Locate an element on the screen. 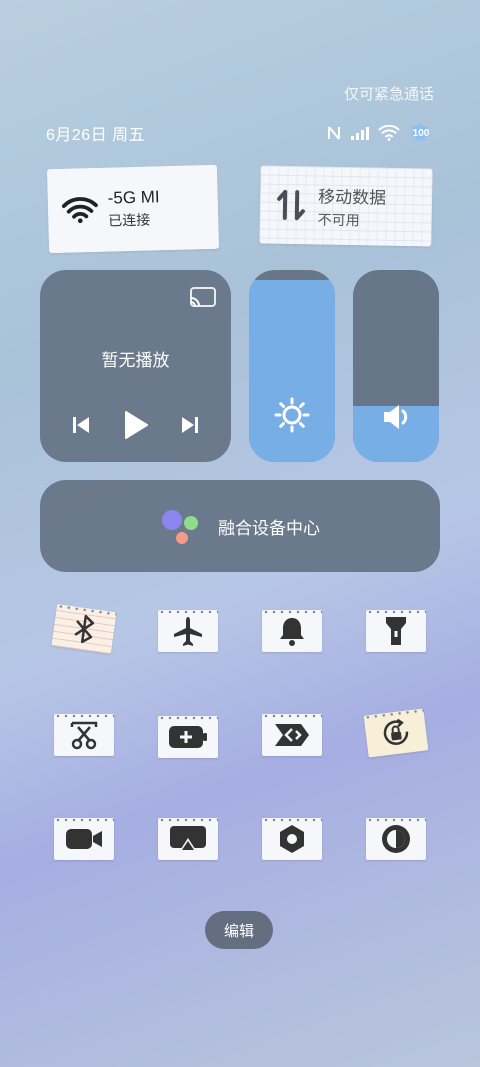 The width and height of the screenshot is (480, 1067). toggle-dark-mode is located at coordinates (396, 839).